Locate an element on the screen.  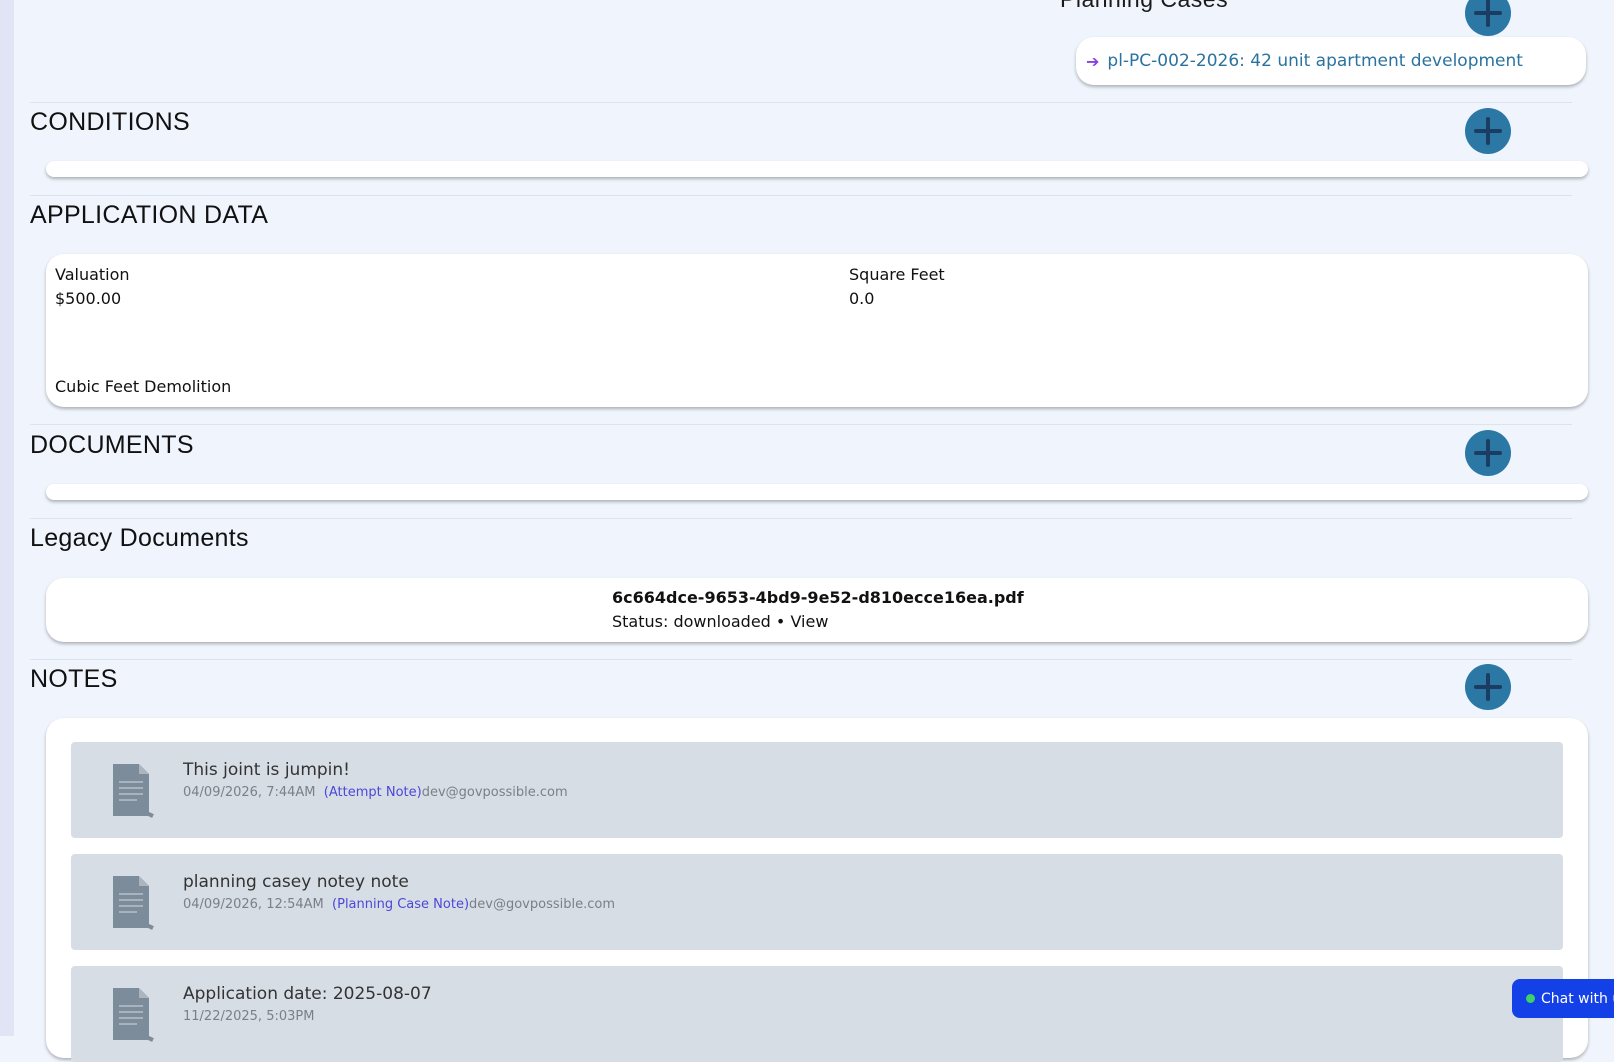
legacy-document-filename: 6c664dce-9653-4bd9-9e52-d810ecce16ea.pdf is located at coordinates (818, 597).